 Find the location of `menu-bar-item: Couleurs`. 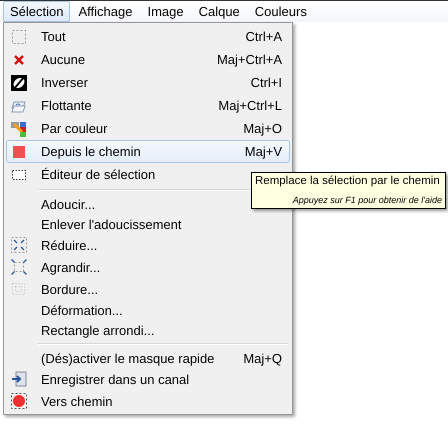

menu-bar-item: Couleurs is located at coordinates (281, 11).